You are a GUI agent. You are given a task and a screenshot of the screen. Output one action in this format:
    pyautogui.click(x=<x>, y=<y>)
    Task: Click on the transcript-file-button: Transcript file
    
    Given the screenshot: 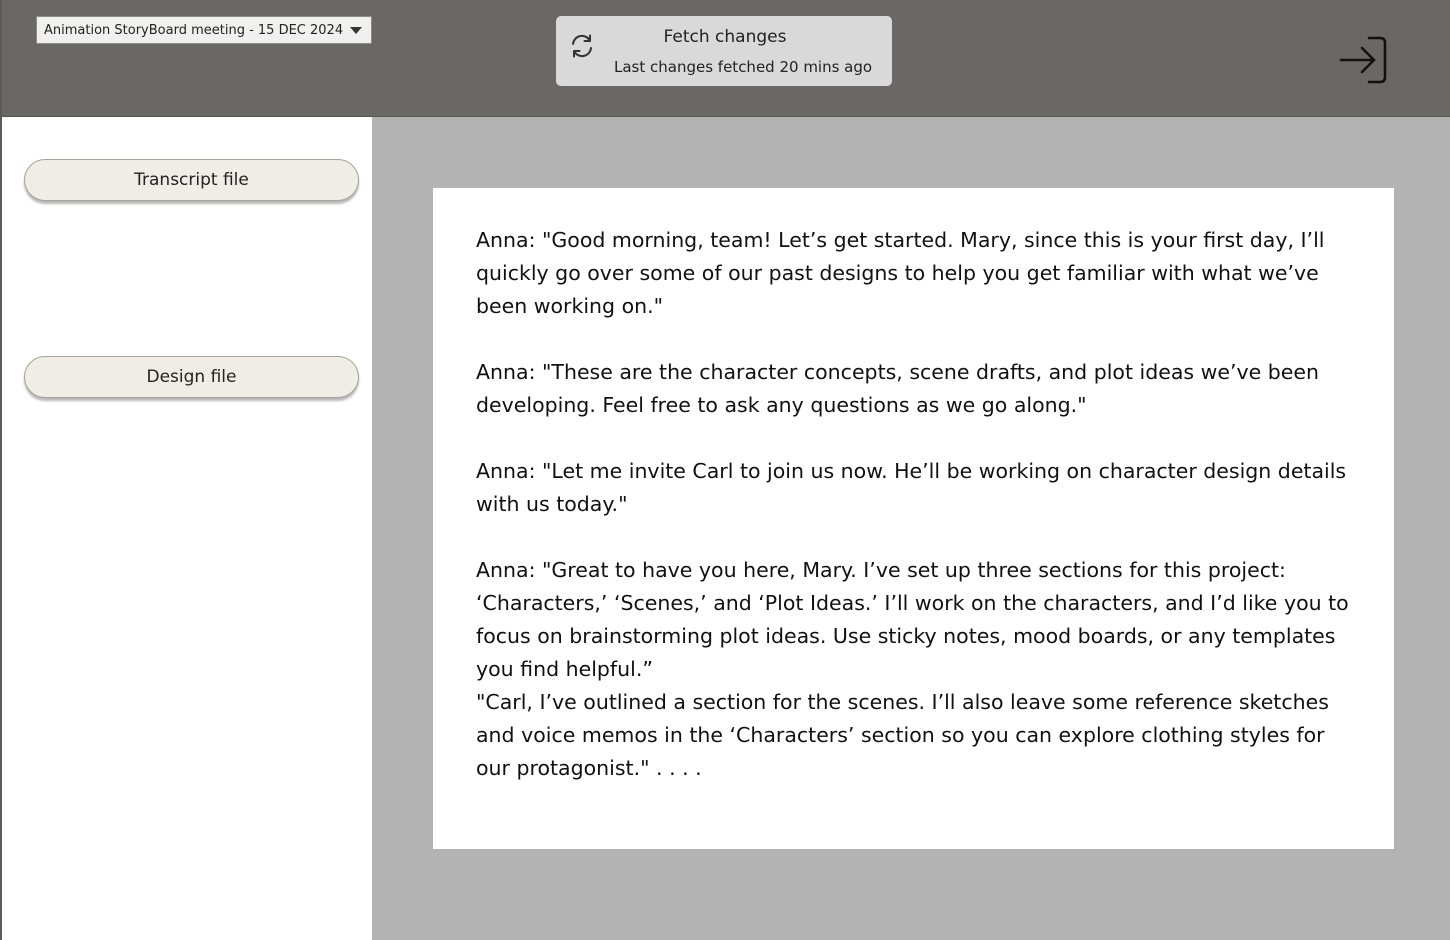 What is the action you would take?
    pyautogui.click(x=191, y=180)
    